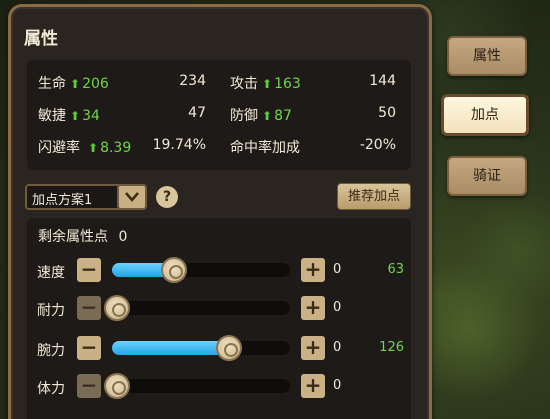 The image size is (550, 419). What do you see at coordinates (170, 348) in the screenshot?
I see `slider-fill` at bounding box center [170, 348].